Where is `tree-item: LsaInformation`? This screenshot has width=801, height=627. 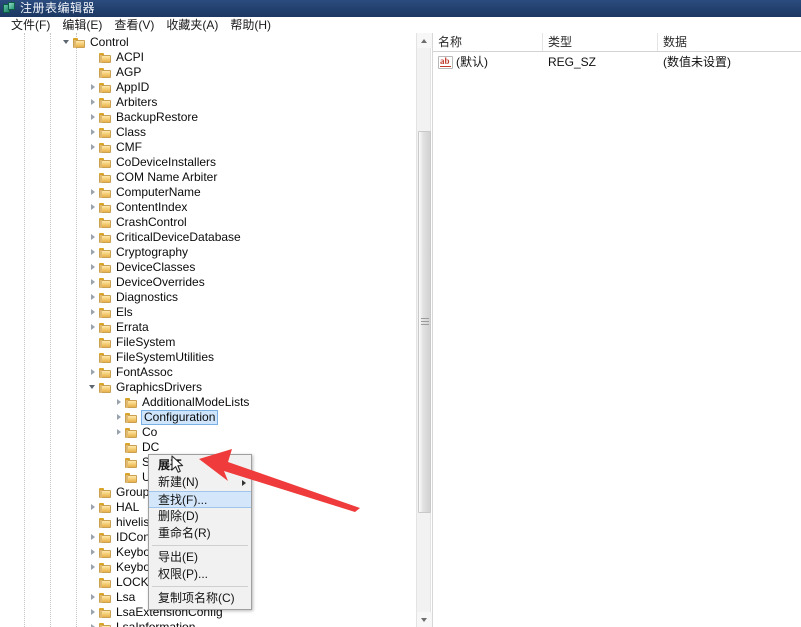 tree-item: LsaInformation is located at coordinates (208, 623).